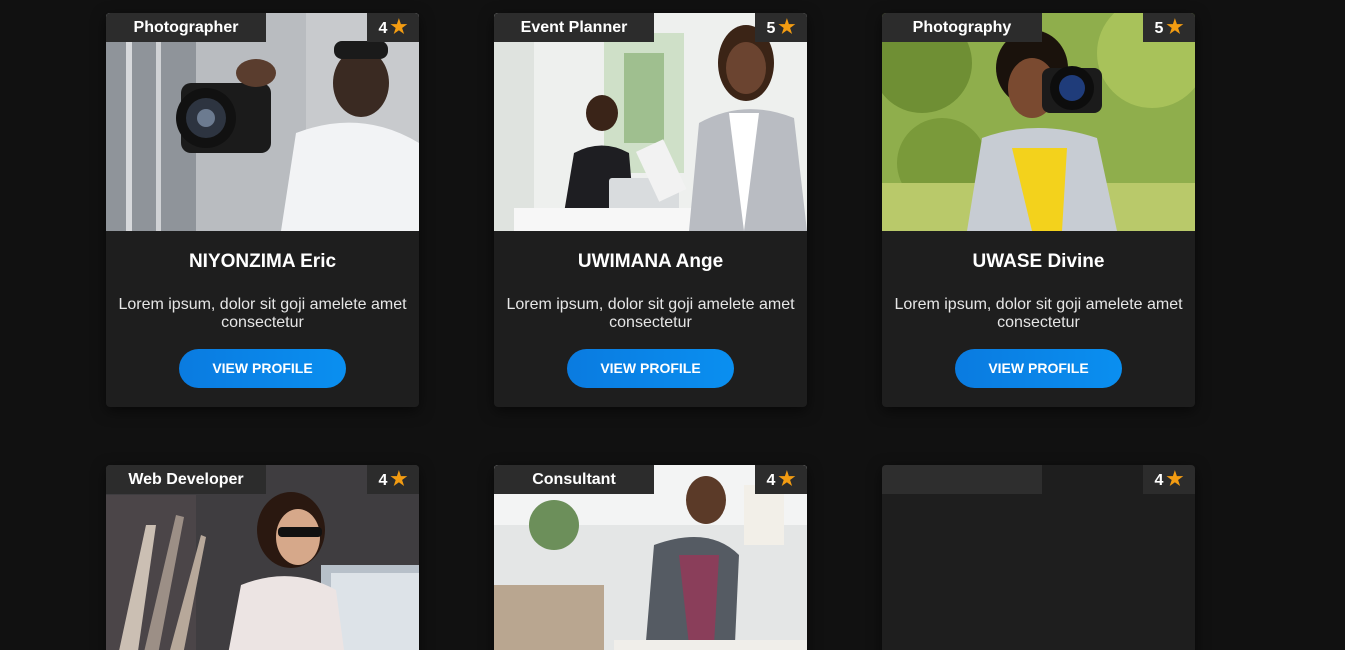 This screenshot has width=1345, height=650. What do you see at coordinates (262, 261) in the screenshot?
I see `profile-name: NIYONZIMA Eric` at bounding box center [262, 261].